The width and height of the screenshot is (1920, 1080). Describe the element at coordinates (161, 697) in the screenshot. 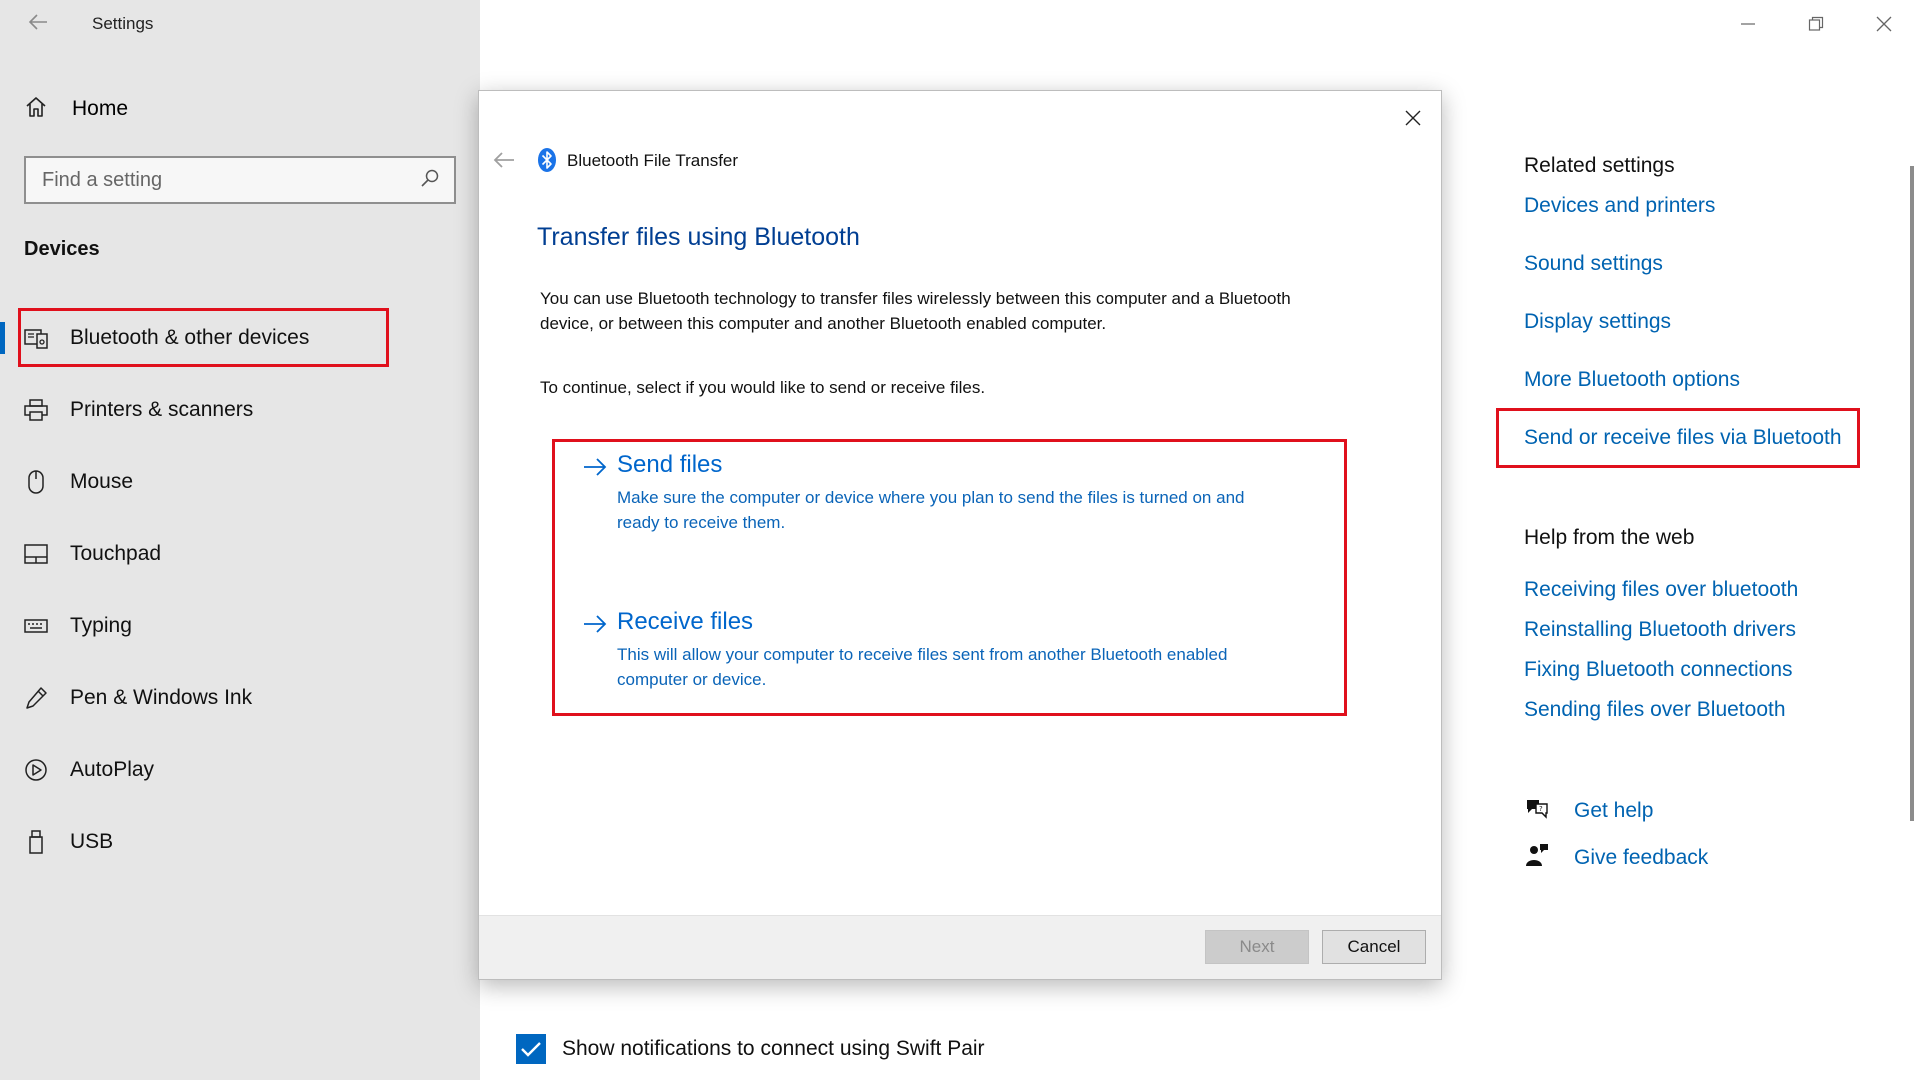

I see `sidebar-item-label: Pen & Windows Ink` at that location.